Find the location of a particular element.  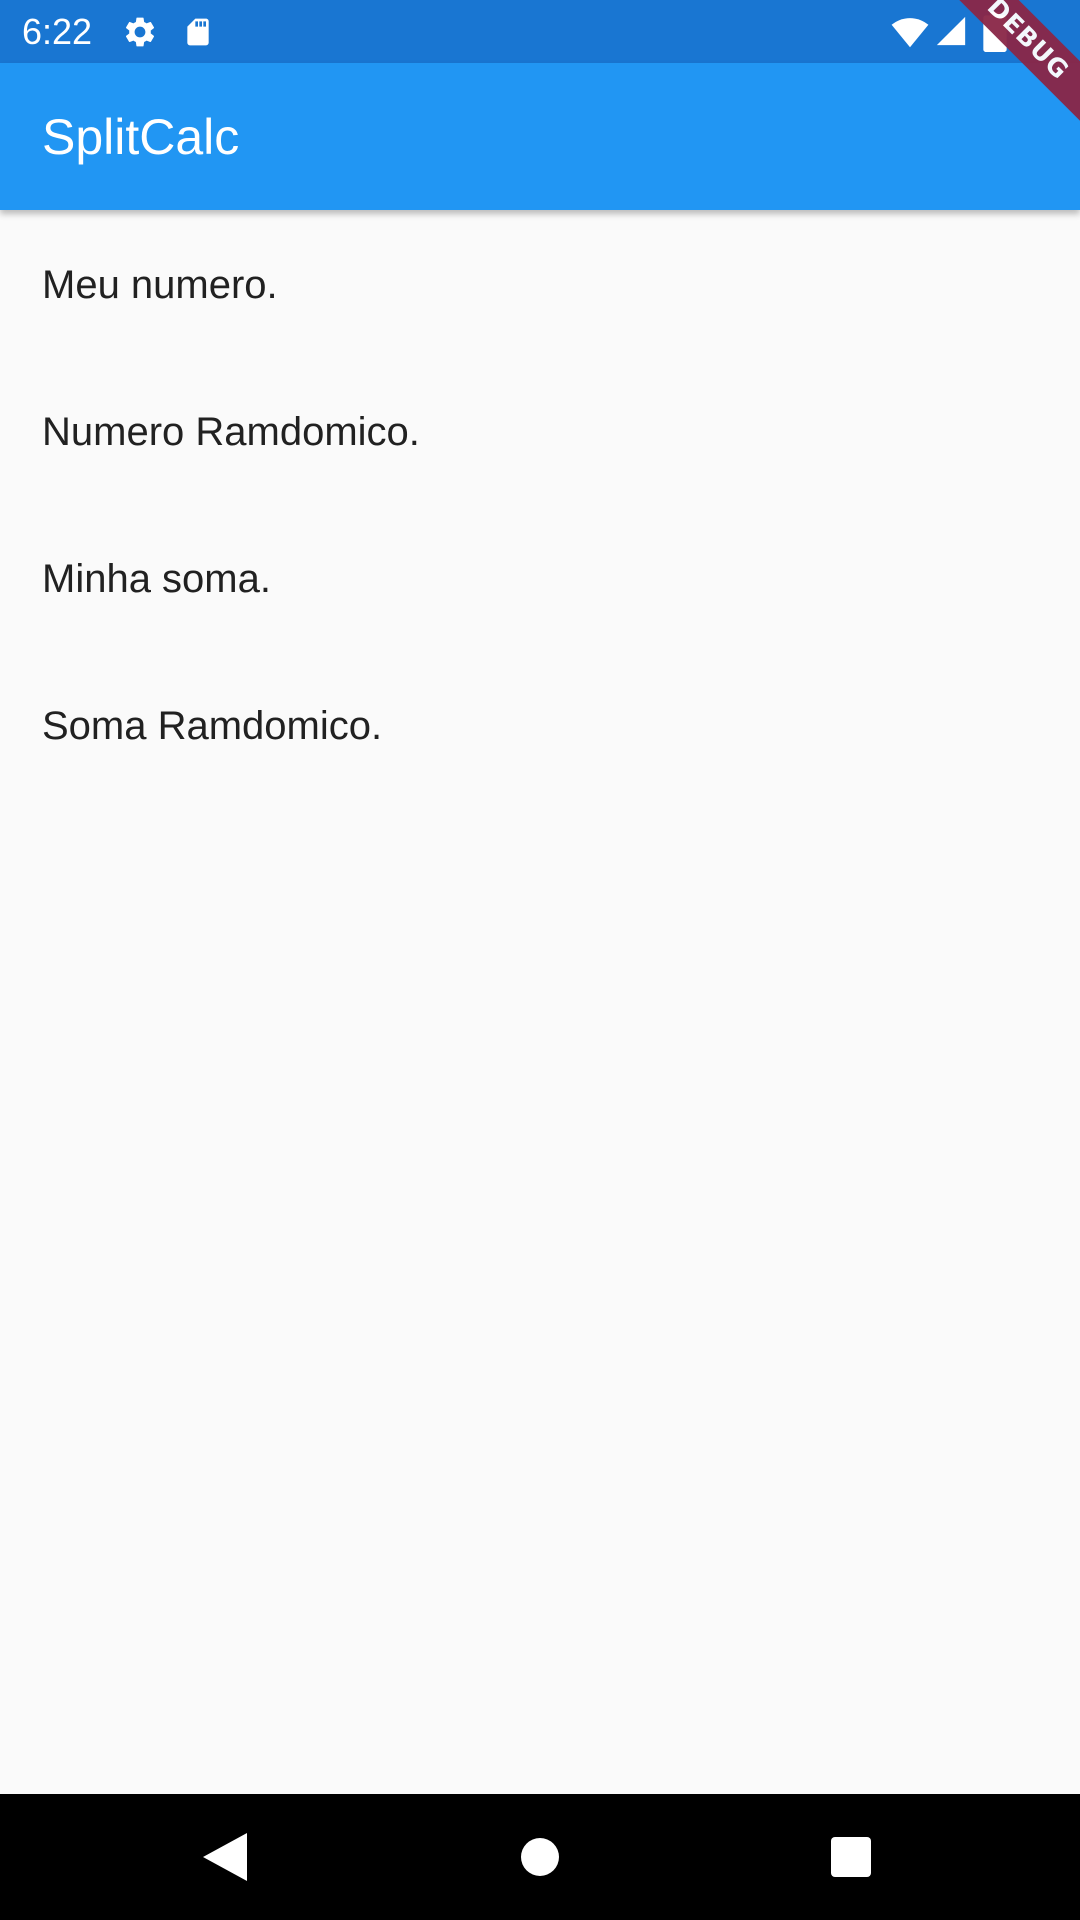

gear-icon is located at coordinates (140, 32).